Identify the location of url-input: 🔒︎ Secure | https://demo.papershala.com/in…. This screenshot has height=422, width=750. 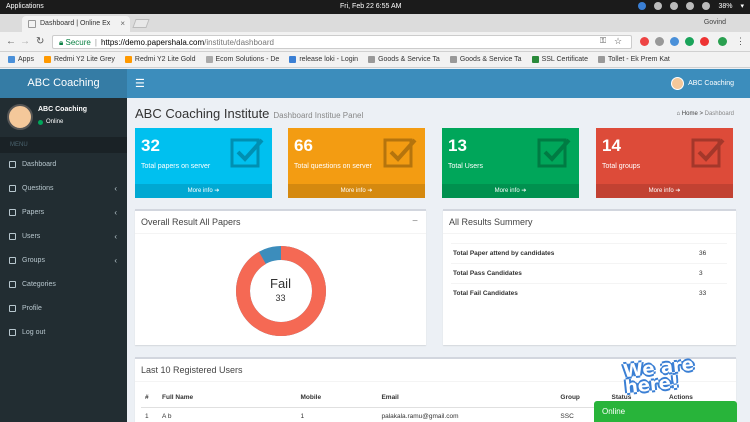
(342, 42).